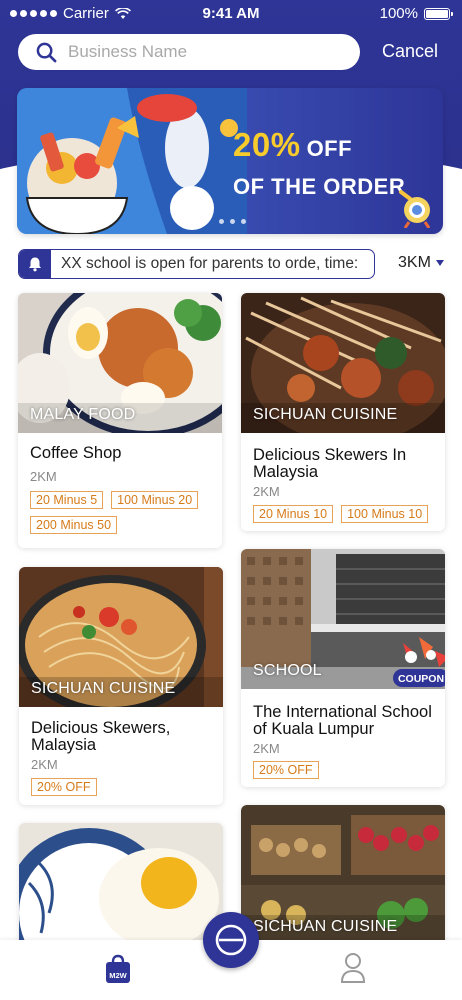 The height and width of the screenshot is (1000, 462). I want to click on distance-filter: 3KM, so click(421, 263).